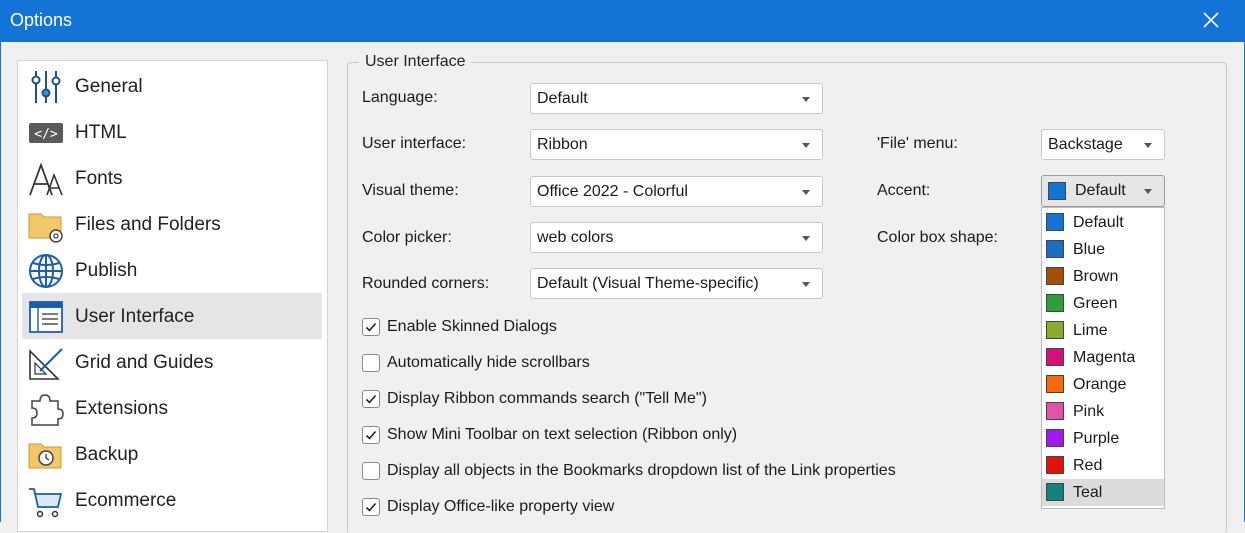 Image resolution: width=1245 pixels, height=533 pixels. I want to click on accent-option-teal: Teal, so click(1103, 492).